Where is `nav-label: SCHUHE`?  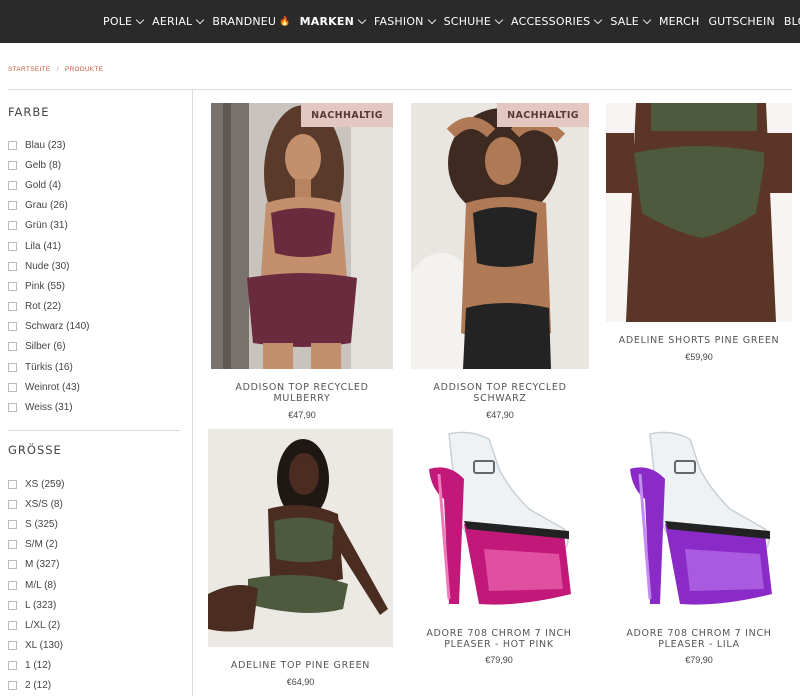 nav-label: SCHUHE is located at coordinates (467, 21).